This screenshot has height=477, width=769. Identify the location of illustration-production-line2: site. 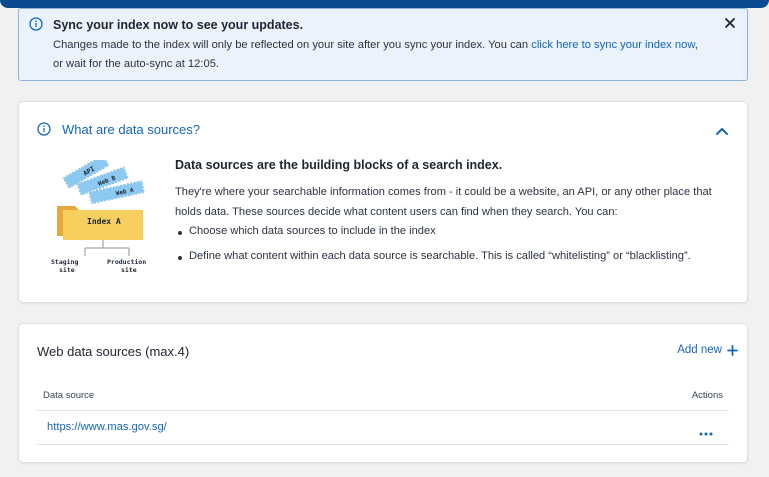
(129, 270).